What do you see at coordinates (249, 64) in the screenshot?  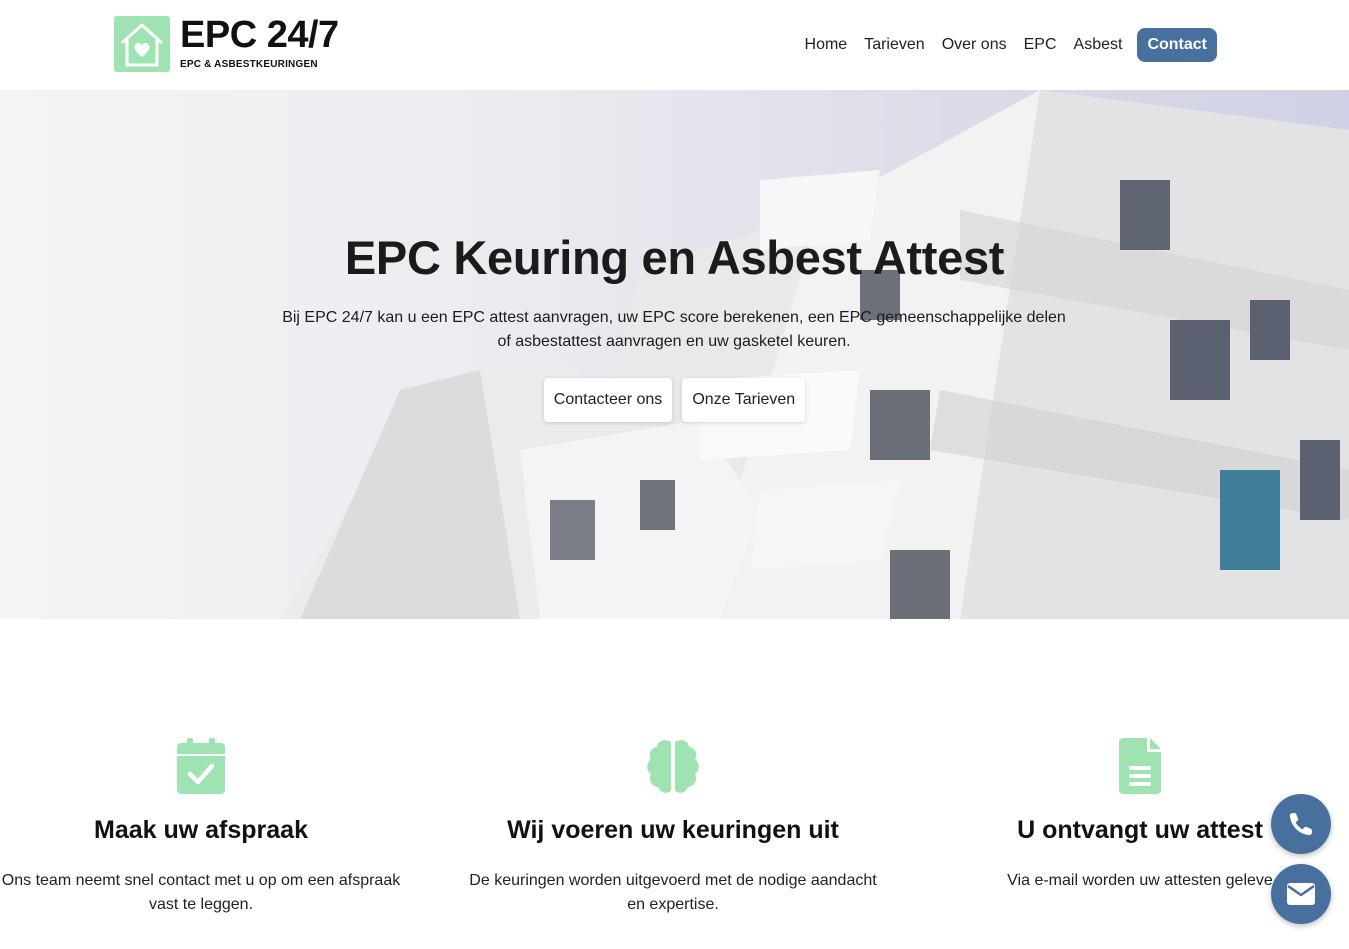 I see `logo-subtitle: EPC & ASBESTKEURINGEN` at bounding box center [249, 64].